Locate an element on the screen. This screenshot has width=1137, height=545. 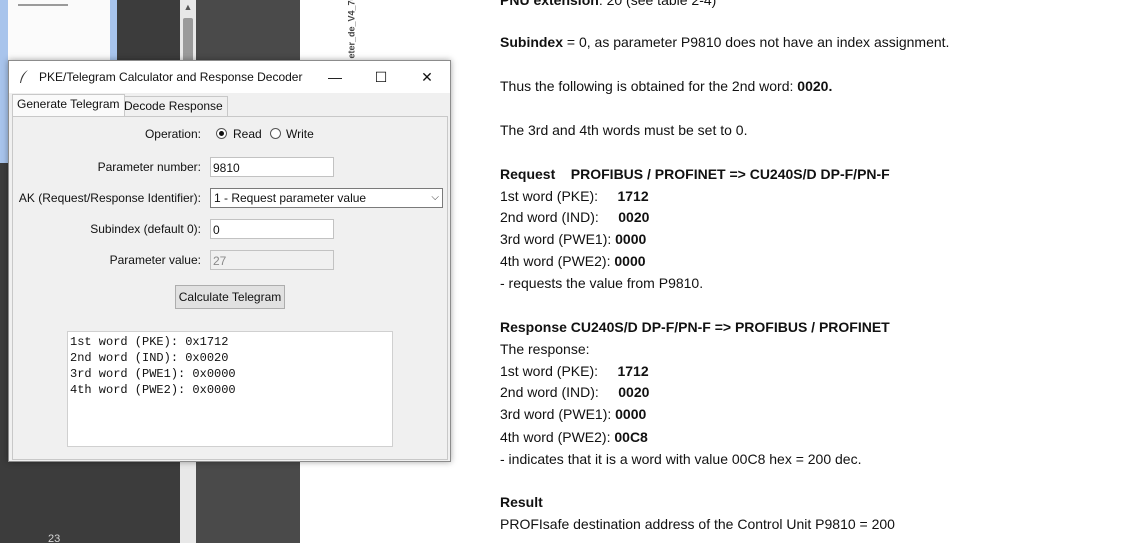
chevron-down-icon: ⌵ is located at coordinates (435, 198).